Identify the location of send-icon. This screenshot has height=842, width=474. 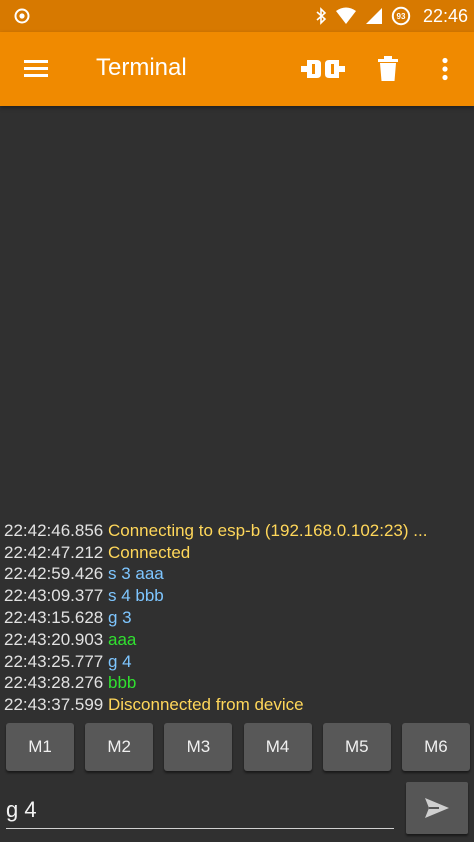
(437, 808).